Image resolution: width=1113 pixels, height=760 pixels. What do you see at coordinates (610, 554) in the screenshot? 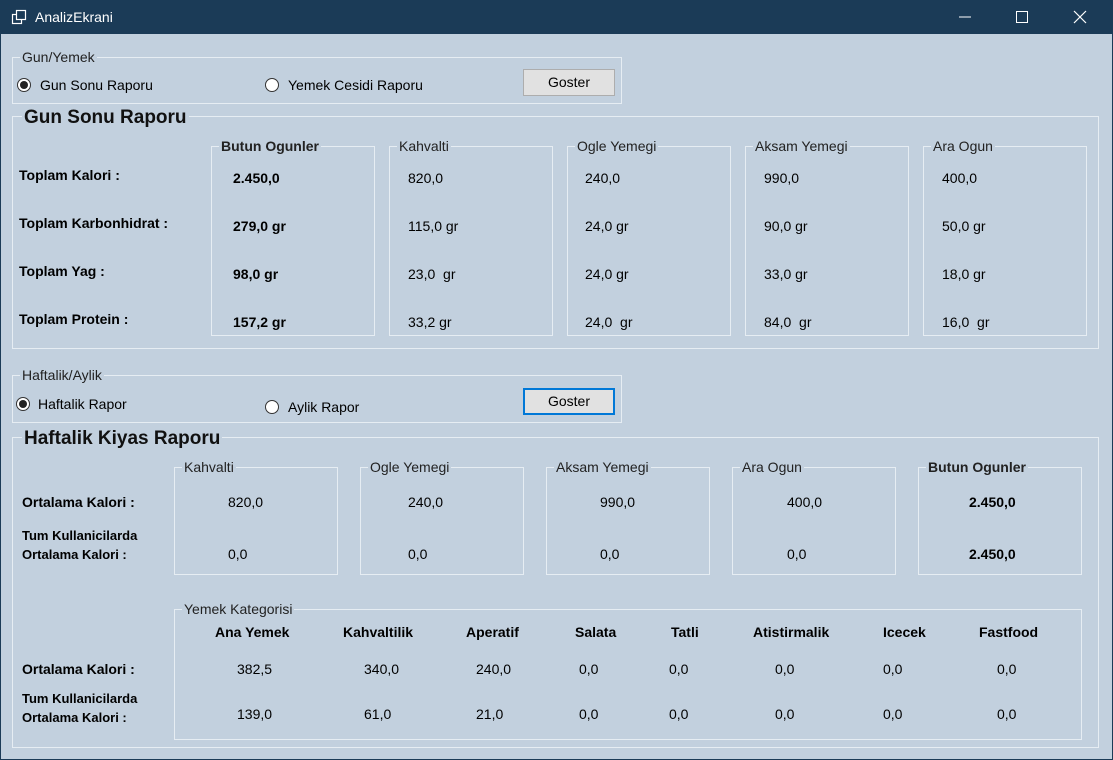
I see `hk-aksam-tum: 0,0` at bounding box center [610, 554].